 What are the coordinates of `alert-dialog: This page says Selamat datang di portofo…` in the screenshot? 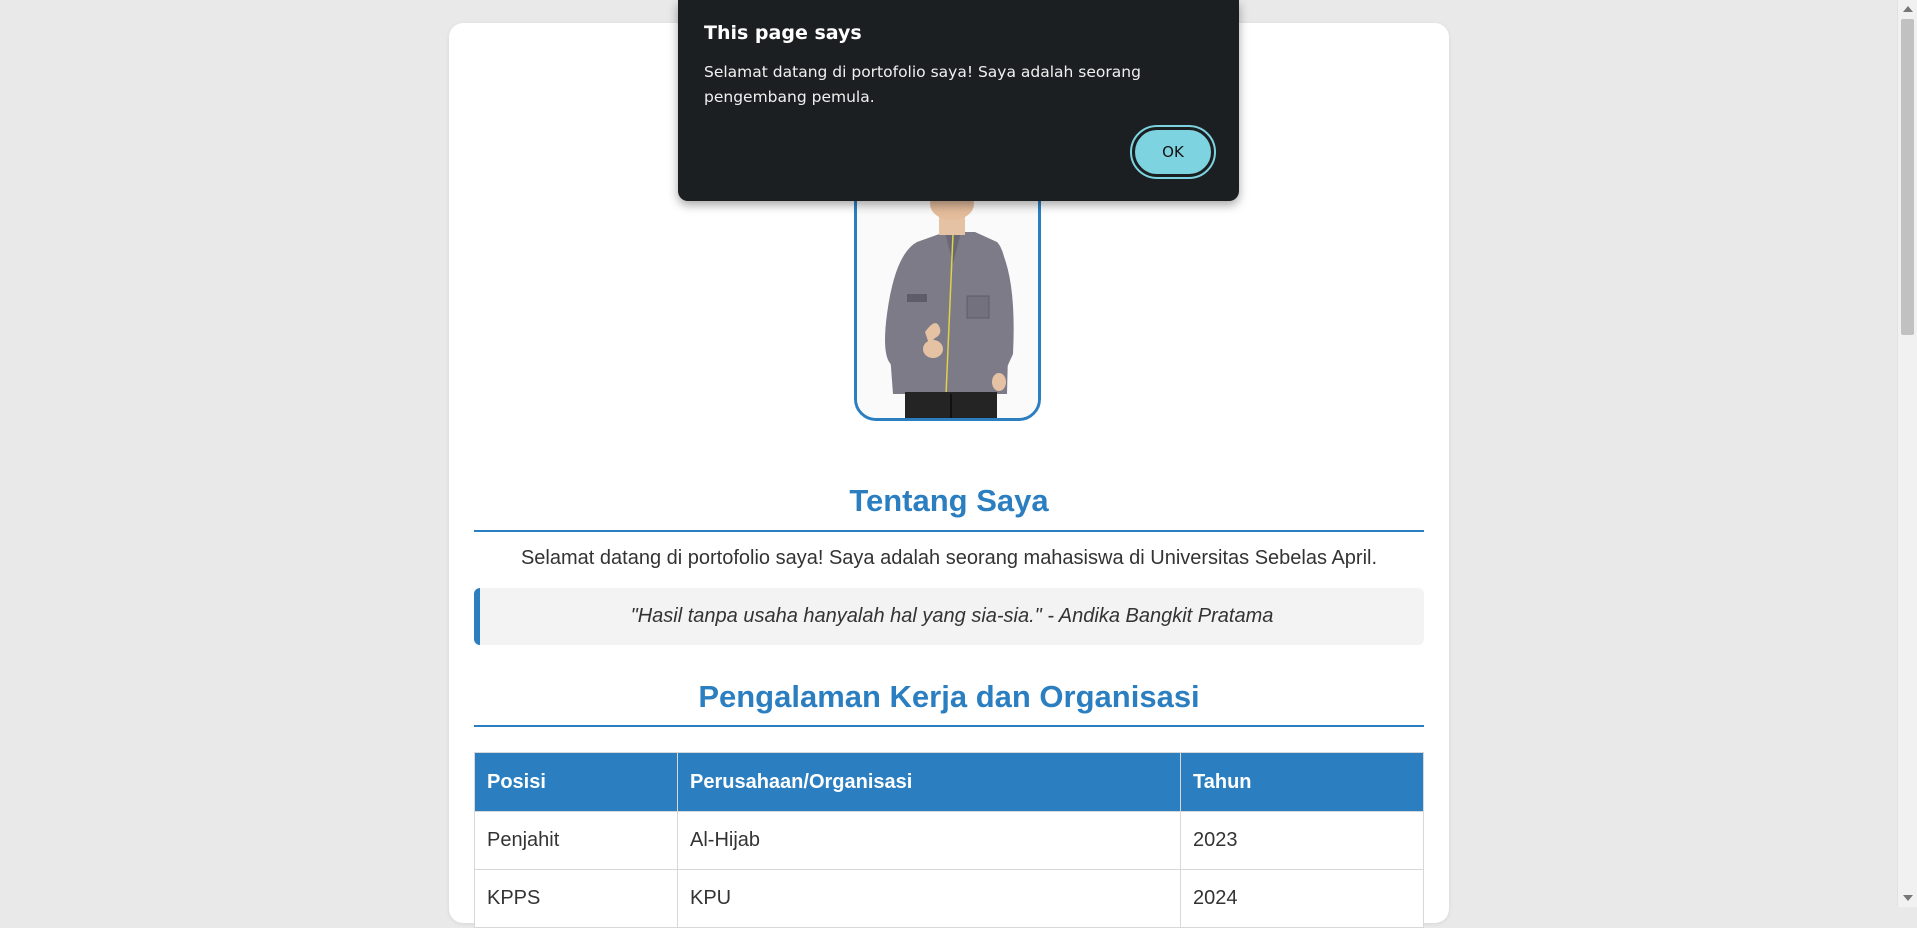 It's located at (958, 100).